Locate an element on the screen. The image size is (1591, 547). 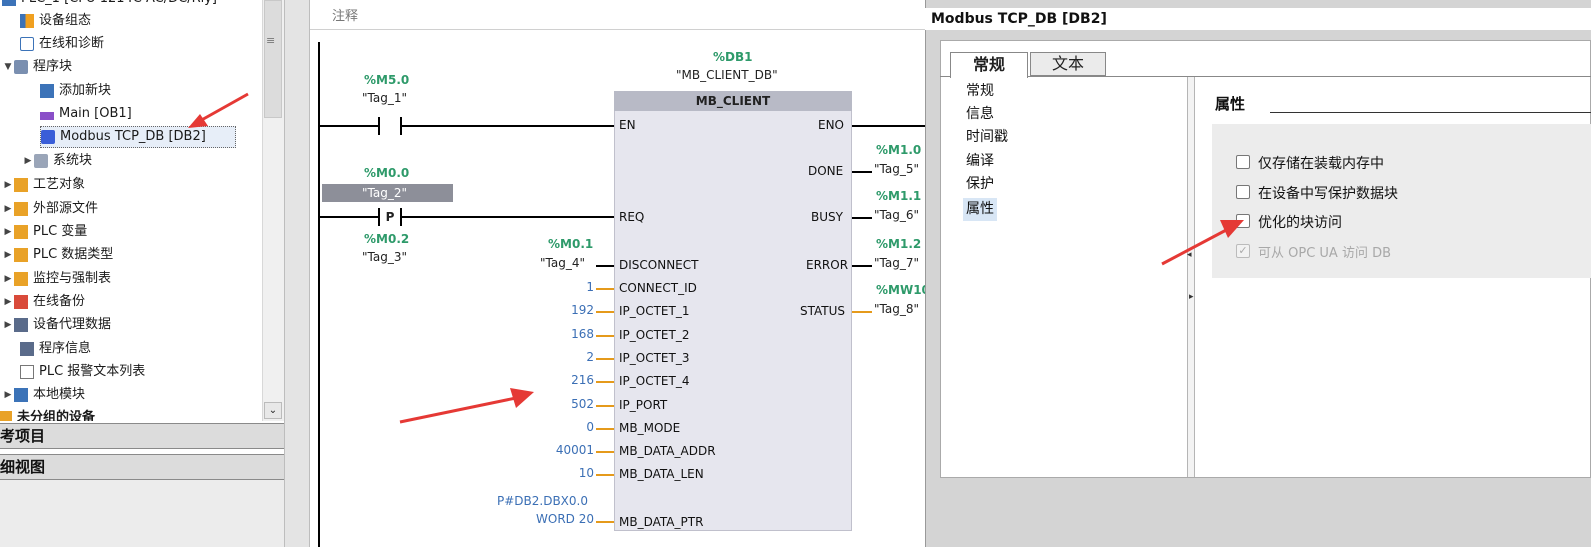
contact-address: %M5.0 is located at coordinates (387, 80).